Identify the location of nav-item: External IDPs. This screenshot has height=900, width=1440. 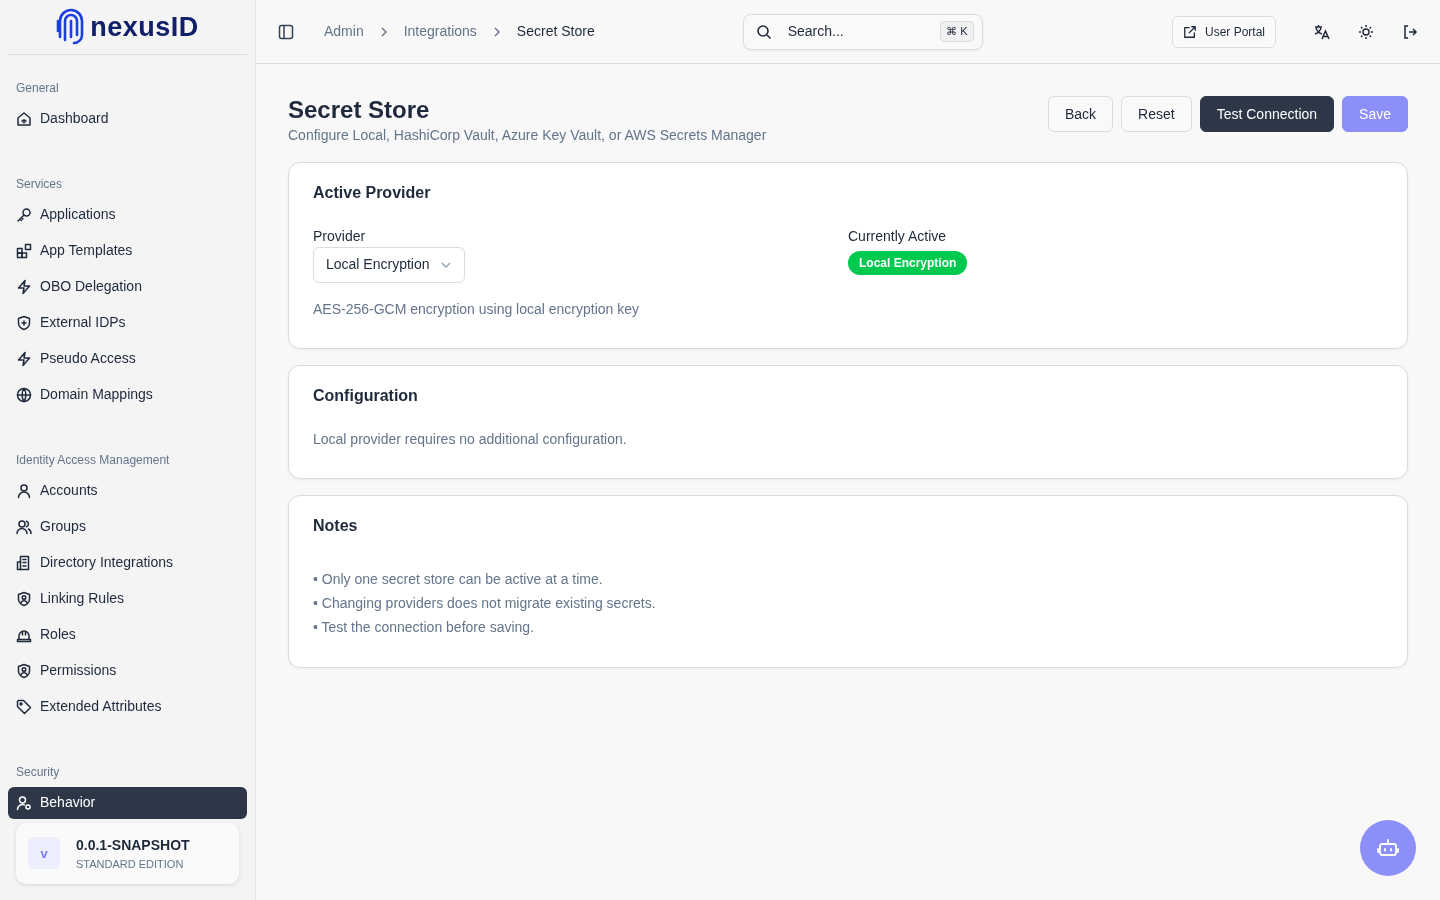
(127, 322).